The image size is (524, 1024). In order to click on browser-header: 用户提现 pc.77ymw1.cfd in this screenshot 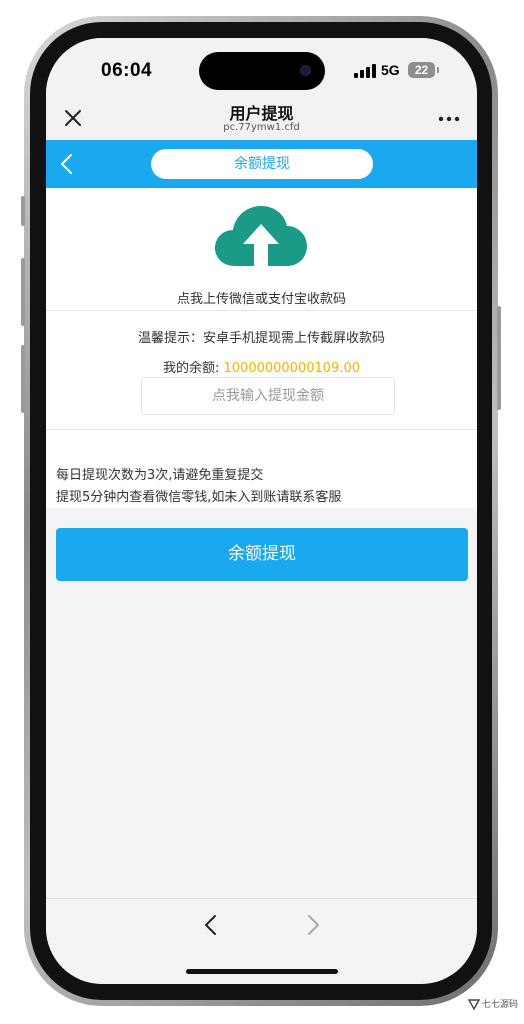, I will do `click(261, 119)`.